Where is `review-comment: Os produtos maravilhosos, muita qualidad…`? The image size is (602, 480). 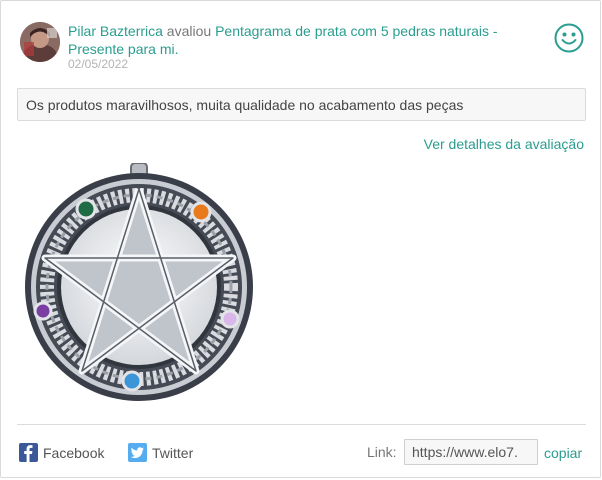
review-comment: Os produtos maravilhosos, muita qualidad… is located at coordinates (301, 104).